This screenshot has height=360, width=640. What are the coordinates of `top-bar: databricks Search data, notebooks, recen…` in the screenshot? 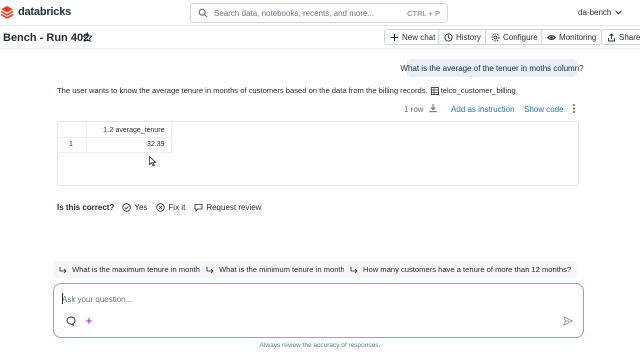 It's located at (320, 13).